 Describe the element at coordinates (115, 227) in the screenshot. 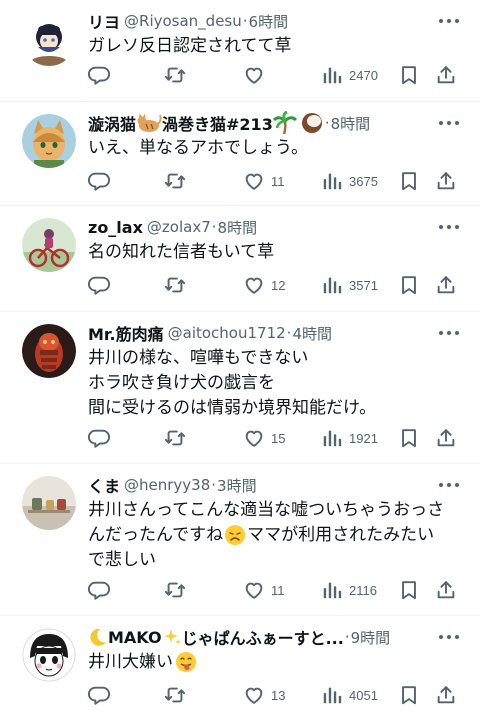

I see `display-name: zo_lax` at that location.